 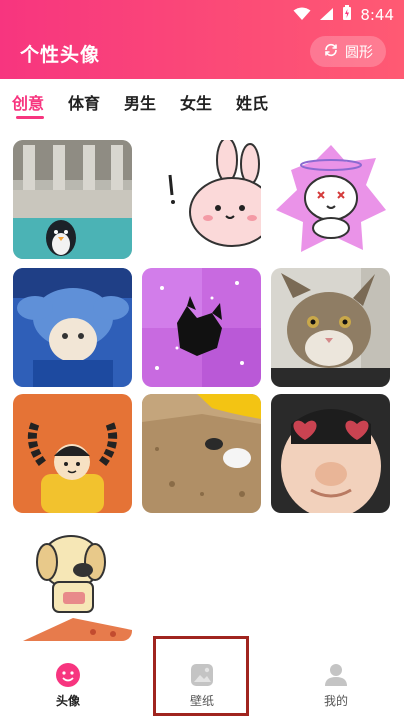 I want to click on status-bar: 8:44, so click(x=343, y=15).